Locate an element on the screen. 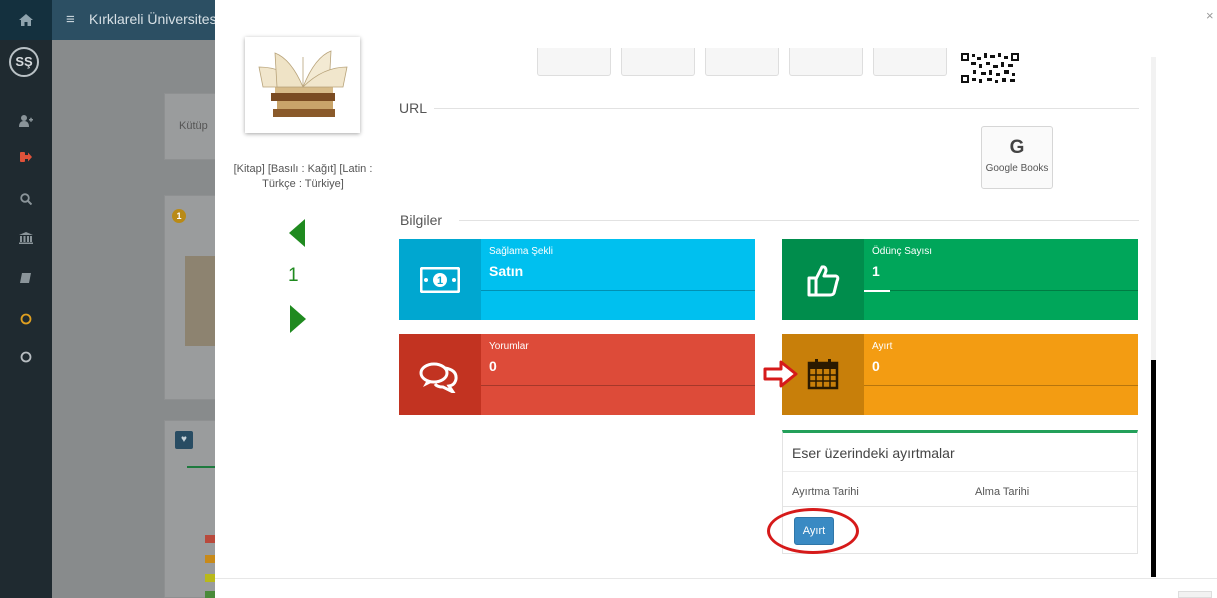 The image size is (1217, 598). left-sidebar: SŞ is located at coordinates (26, 299).